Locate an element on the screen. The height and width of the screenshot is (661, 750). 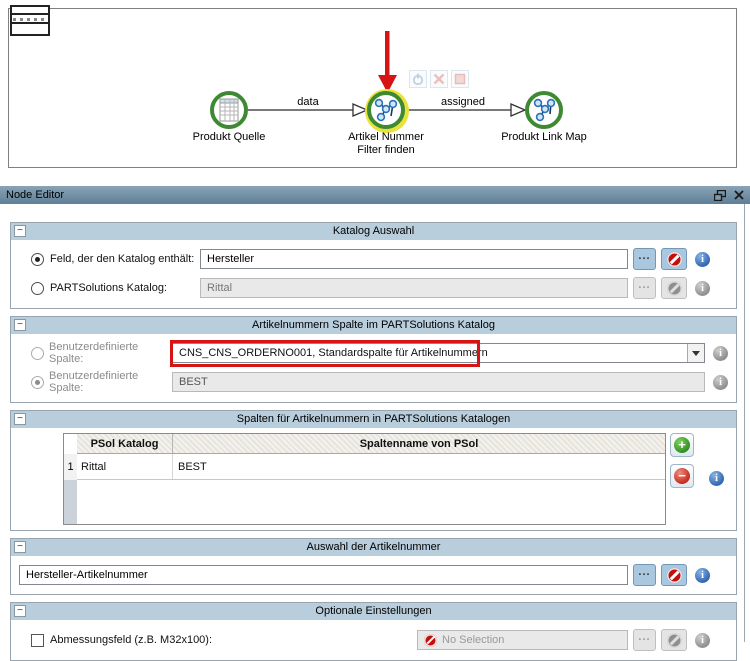
section-title: Auswahl der Artikelnummer is located at coordinates (373, 547).